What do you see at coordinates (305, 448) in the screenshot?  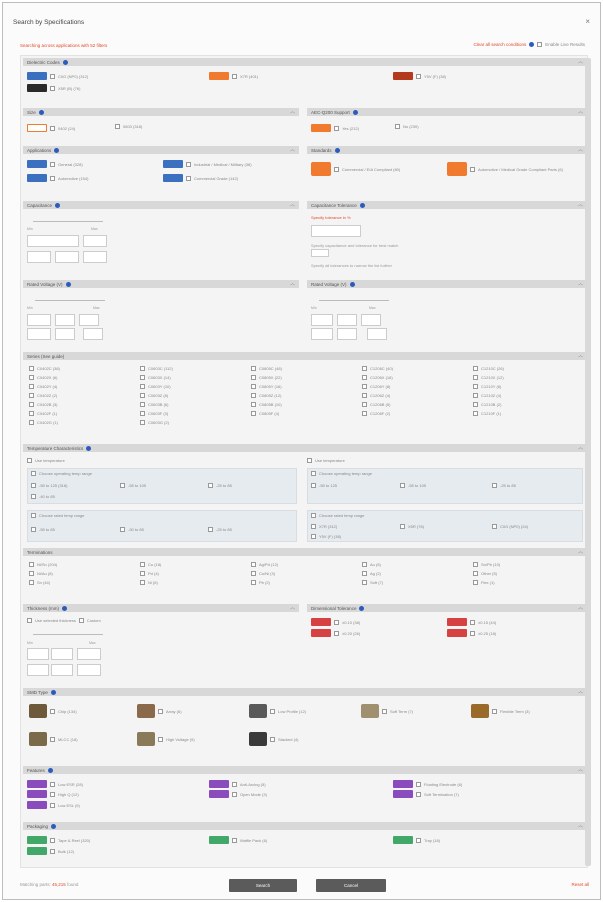 I see `section-header: Temperature Characteristics ︿` at bounding box center [305, 448].